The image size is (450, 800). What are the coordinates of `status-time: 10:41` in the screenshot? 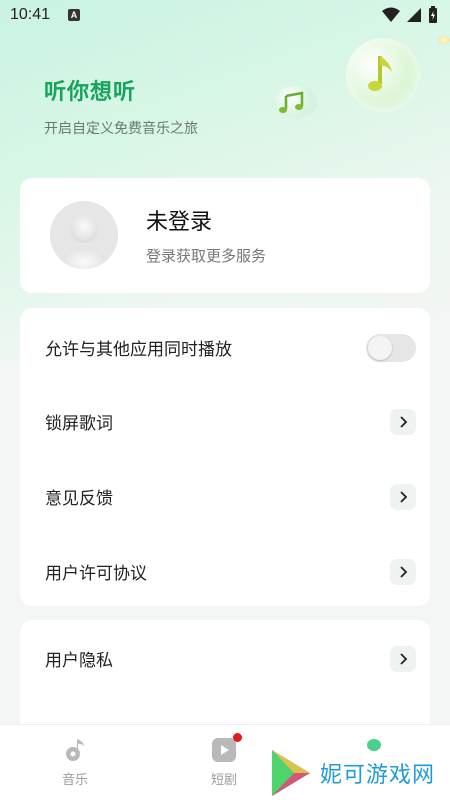 It's located at (30, 14).